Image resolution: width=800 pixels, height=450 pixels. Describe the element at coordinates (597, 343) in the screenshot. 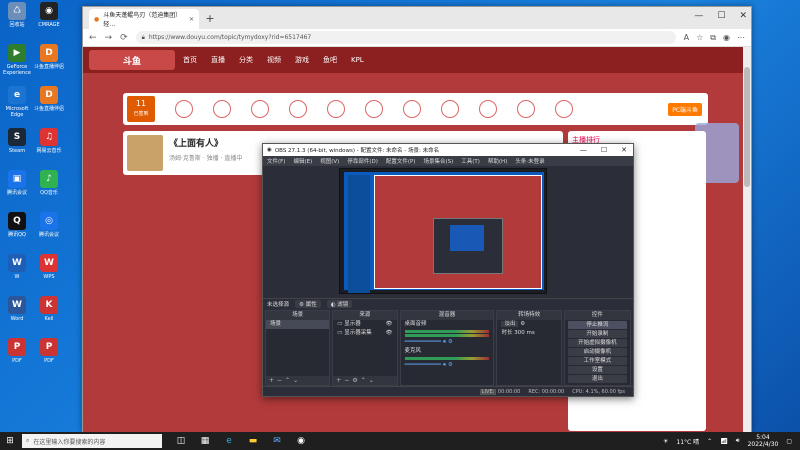

I see `control-button: 开始虚拟摄像机` at that location.